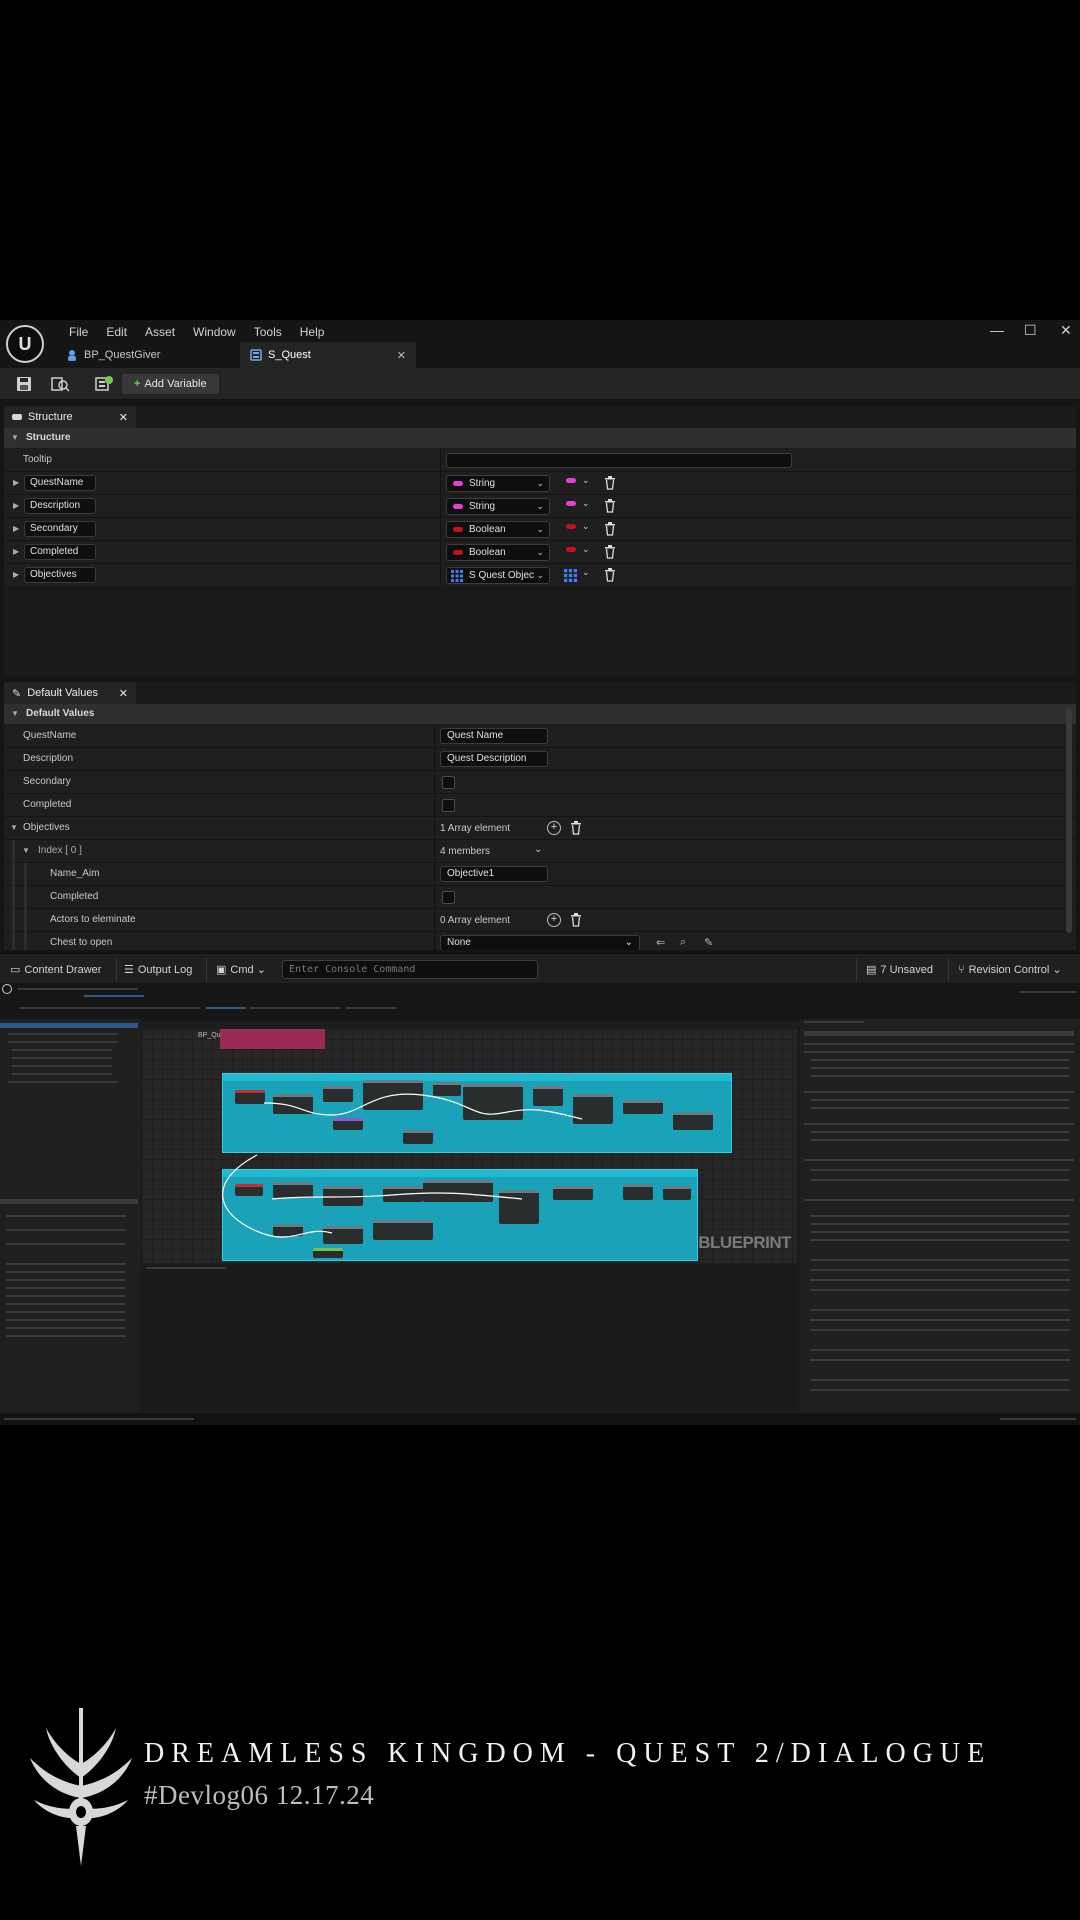  I want to click on name-aim-input: Objective1, so click(494, 874).